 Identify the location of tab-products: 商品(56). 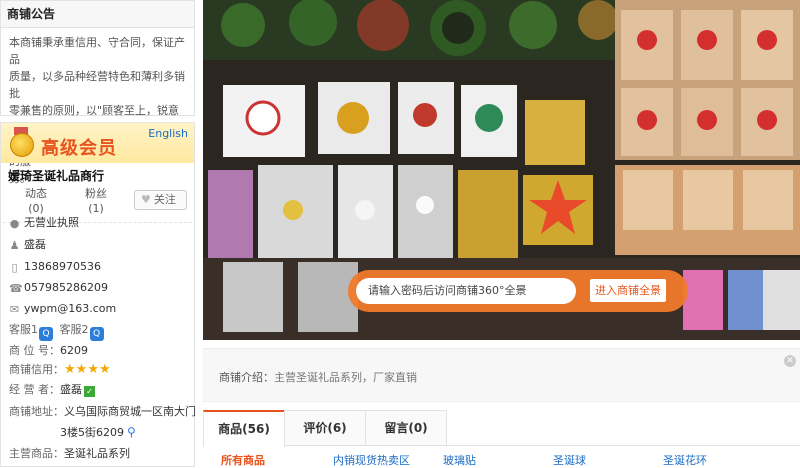
(244, 428).